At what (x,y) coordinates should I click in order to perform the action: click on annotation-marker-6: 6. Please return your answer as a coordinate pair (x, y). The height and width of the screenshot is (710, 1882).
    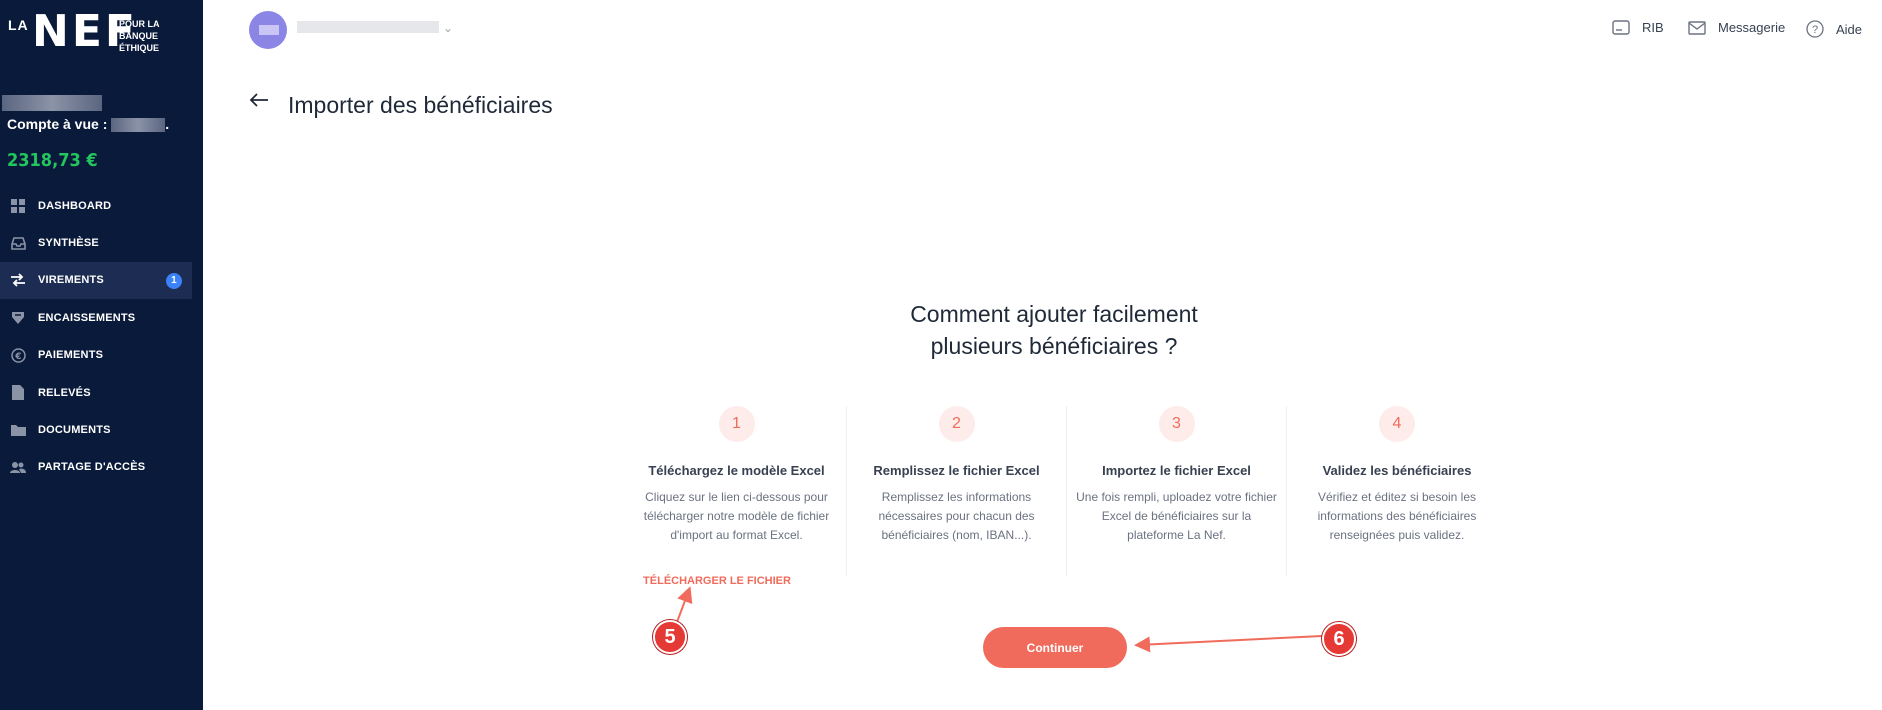
    Looking at the image, I should click on (1339, 639).